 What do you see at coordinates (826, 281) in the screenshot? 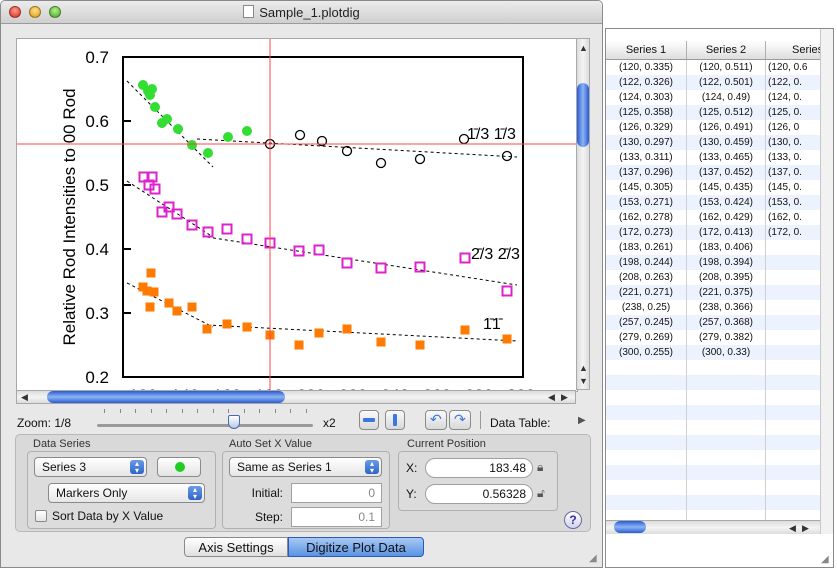
I see `table-vertical-scrollbar` at bounding box center [826, 281].